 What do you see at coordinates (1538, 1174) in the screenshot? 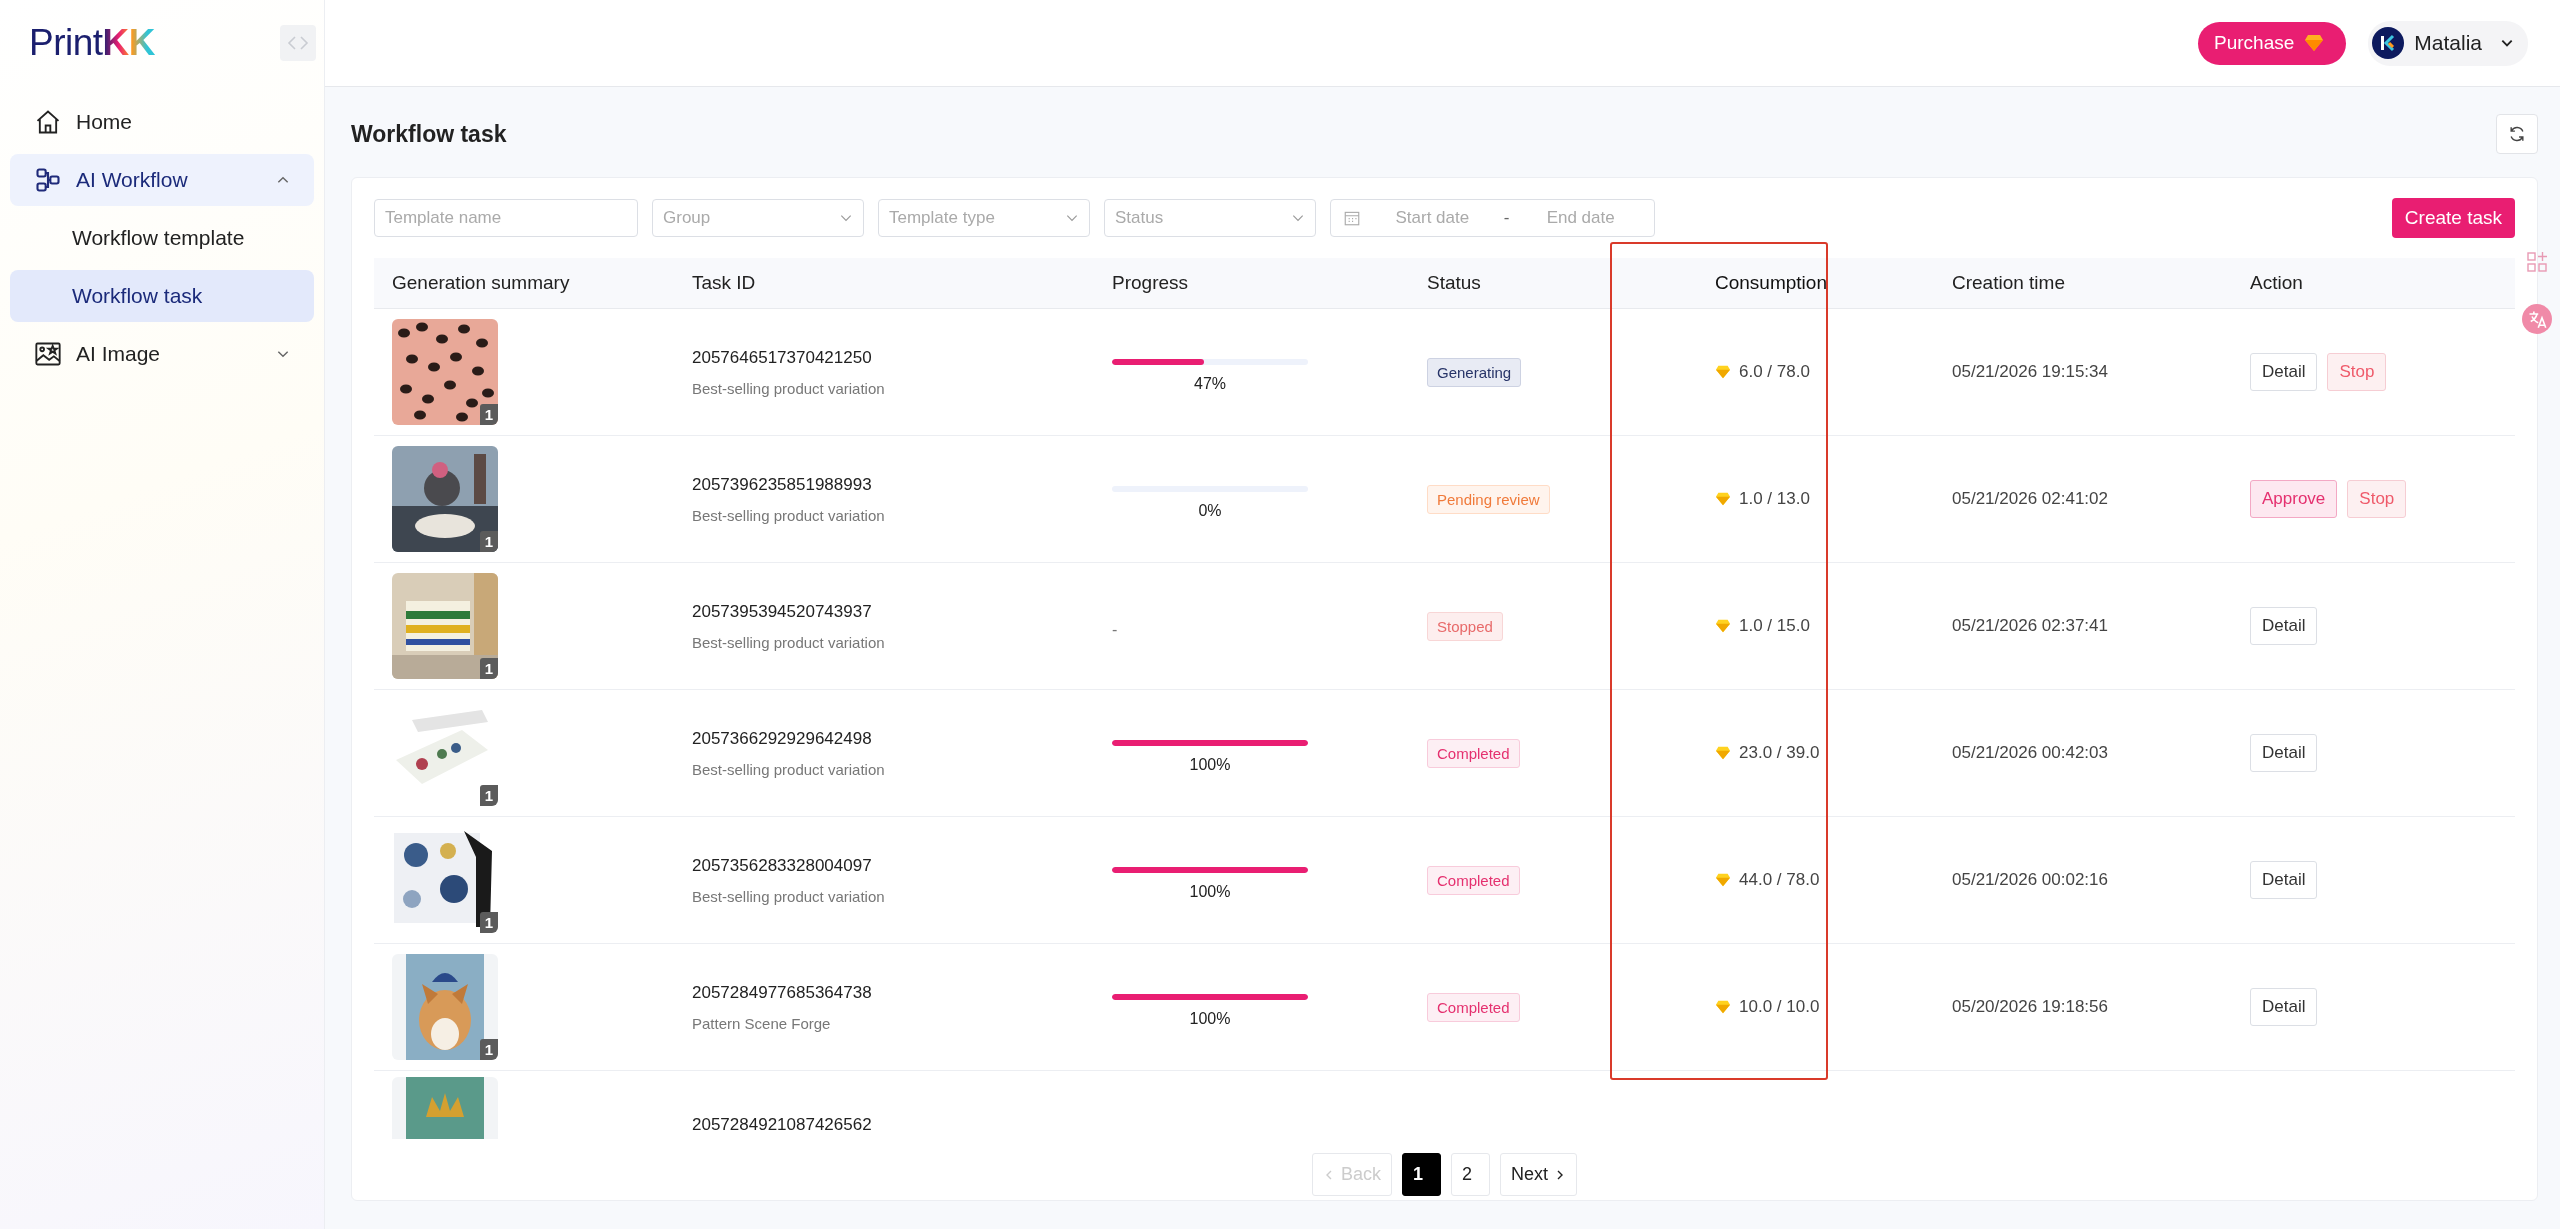
I see `next-button: Next` at bounding box center [1538, 1174].